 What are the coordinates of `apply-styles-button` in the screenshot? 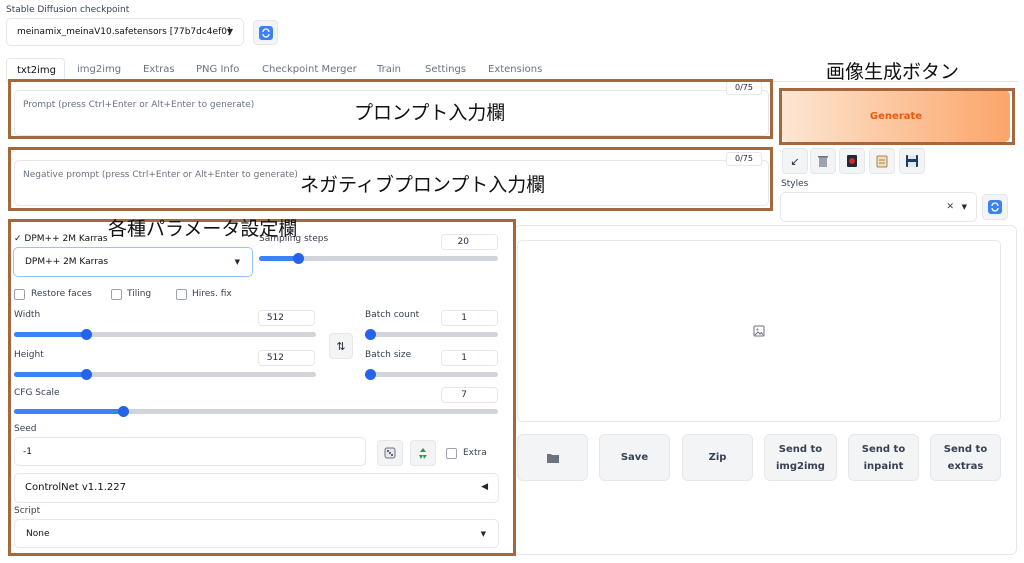 It's located at (882, 161).